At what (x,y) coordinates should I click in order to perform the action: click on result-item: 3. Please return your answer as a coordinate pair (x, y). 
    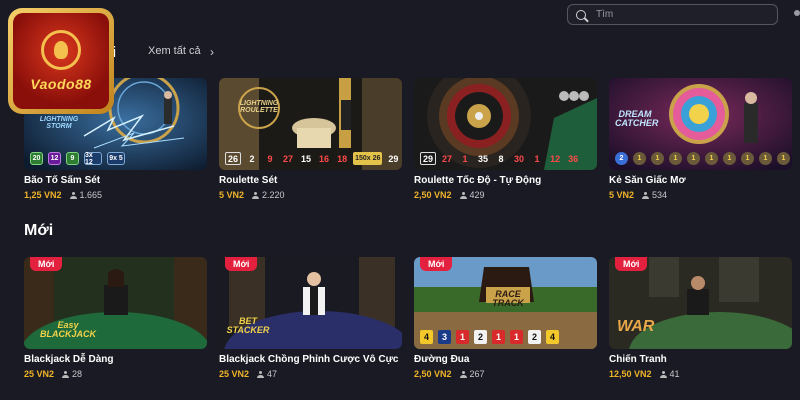
    Looking at the image, I should click on (444, 337).